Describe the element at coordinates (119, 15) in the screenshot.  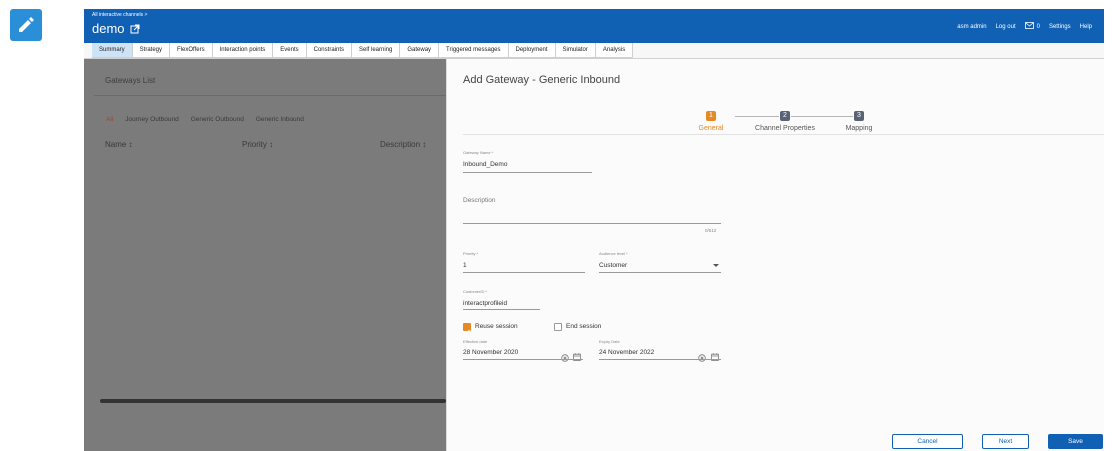
I see `breadcrumb: All interactive channels >` at that location.